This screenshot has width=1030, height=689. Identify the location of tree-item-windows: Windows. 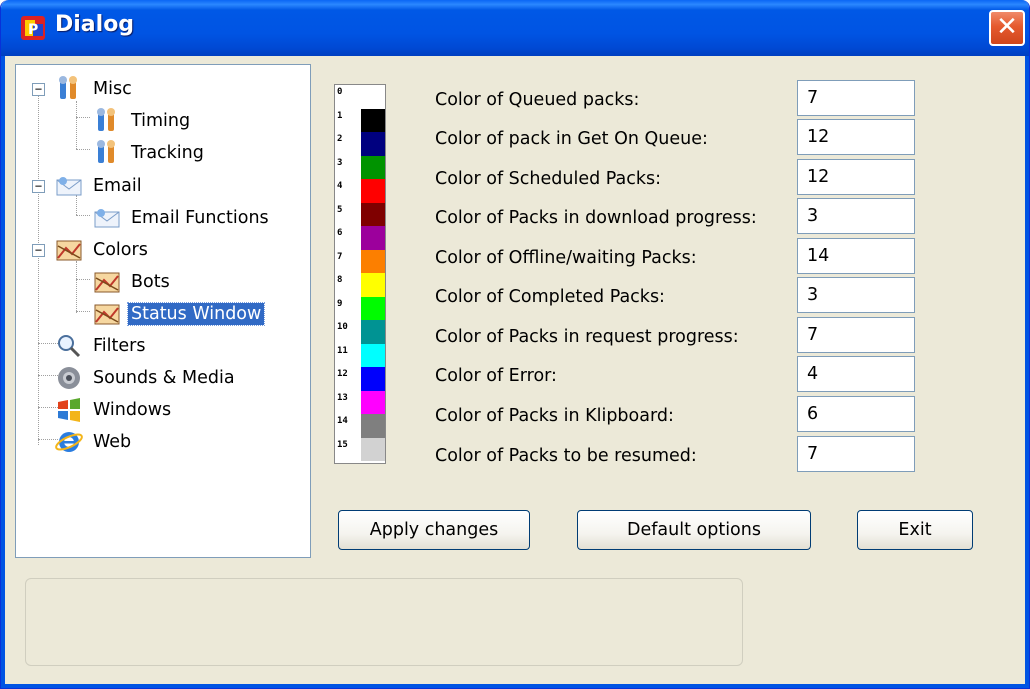
(114, 410).